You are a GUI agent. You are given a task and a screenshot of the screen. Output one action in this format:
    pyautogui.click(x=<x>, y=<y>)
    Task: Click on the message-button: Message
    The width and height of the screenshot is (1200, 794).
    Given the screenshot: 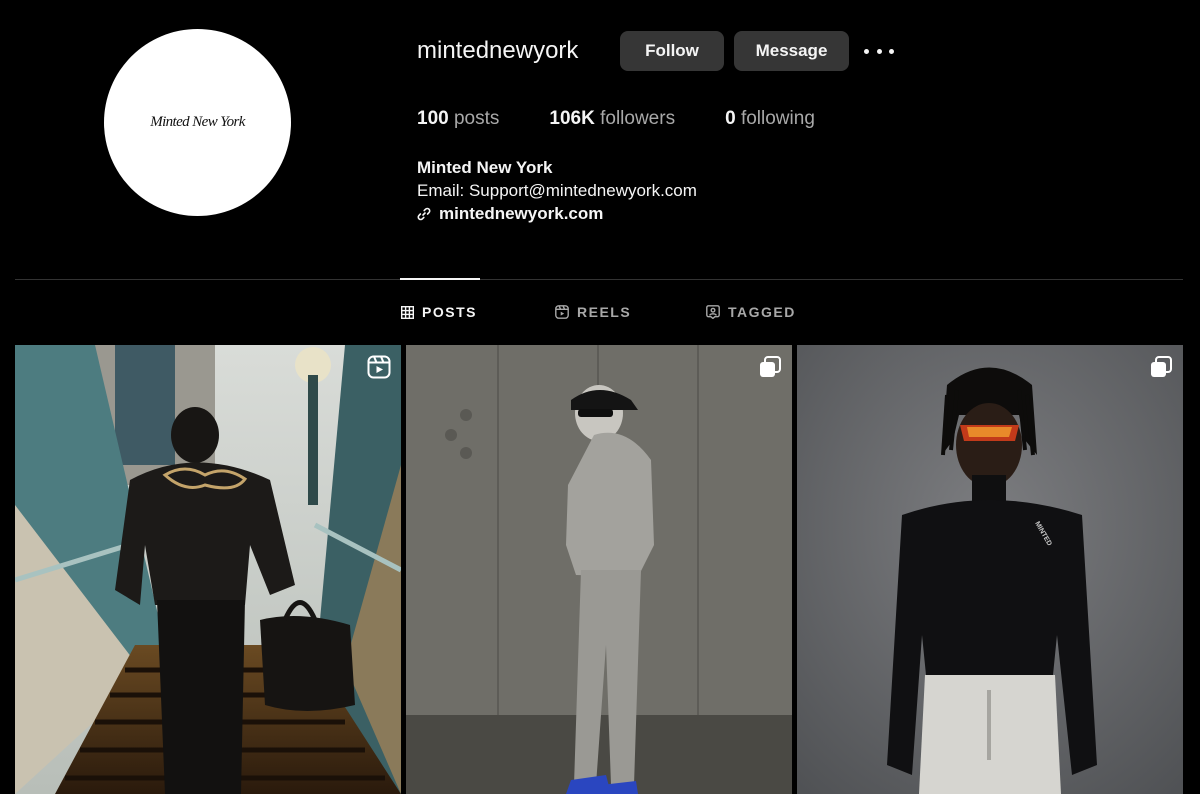 What is the action you would take?
    pyautogui.click(x=791, y=51)
    